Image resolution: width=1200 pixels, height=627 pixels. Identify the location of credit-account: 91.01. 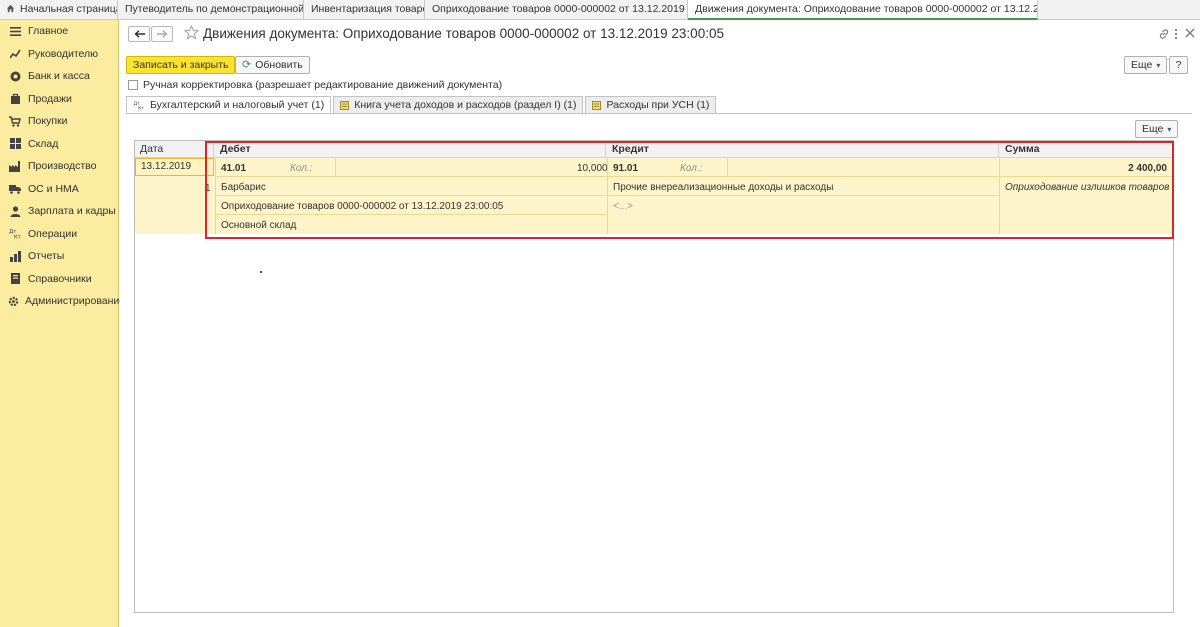
(625, 168).